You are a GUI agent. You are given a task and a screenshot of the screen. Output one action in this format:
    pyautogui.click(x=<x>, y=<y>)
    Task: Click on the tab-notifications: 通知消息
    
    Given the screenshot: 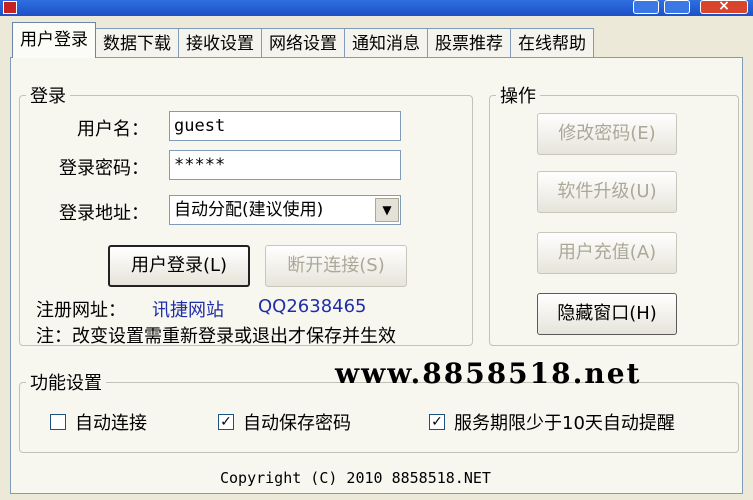 What is the action you would take?
    pyautogui.click(x=386, y=43)
    